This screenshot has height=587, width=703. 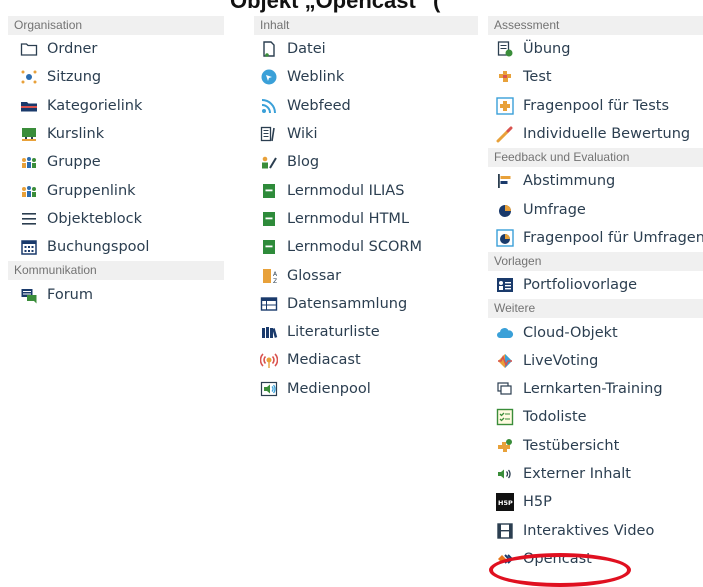 What do you see at coordinates (116, 25) in the screenshot?
I see `group-header-organisation: Organisation` at bounding box center [116, 25].